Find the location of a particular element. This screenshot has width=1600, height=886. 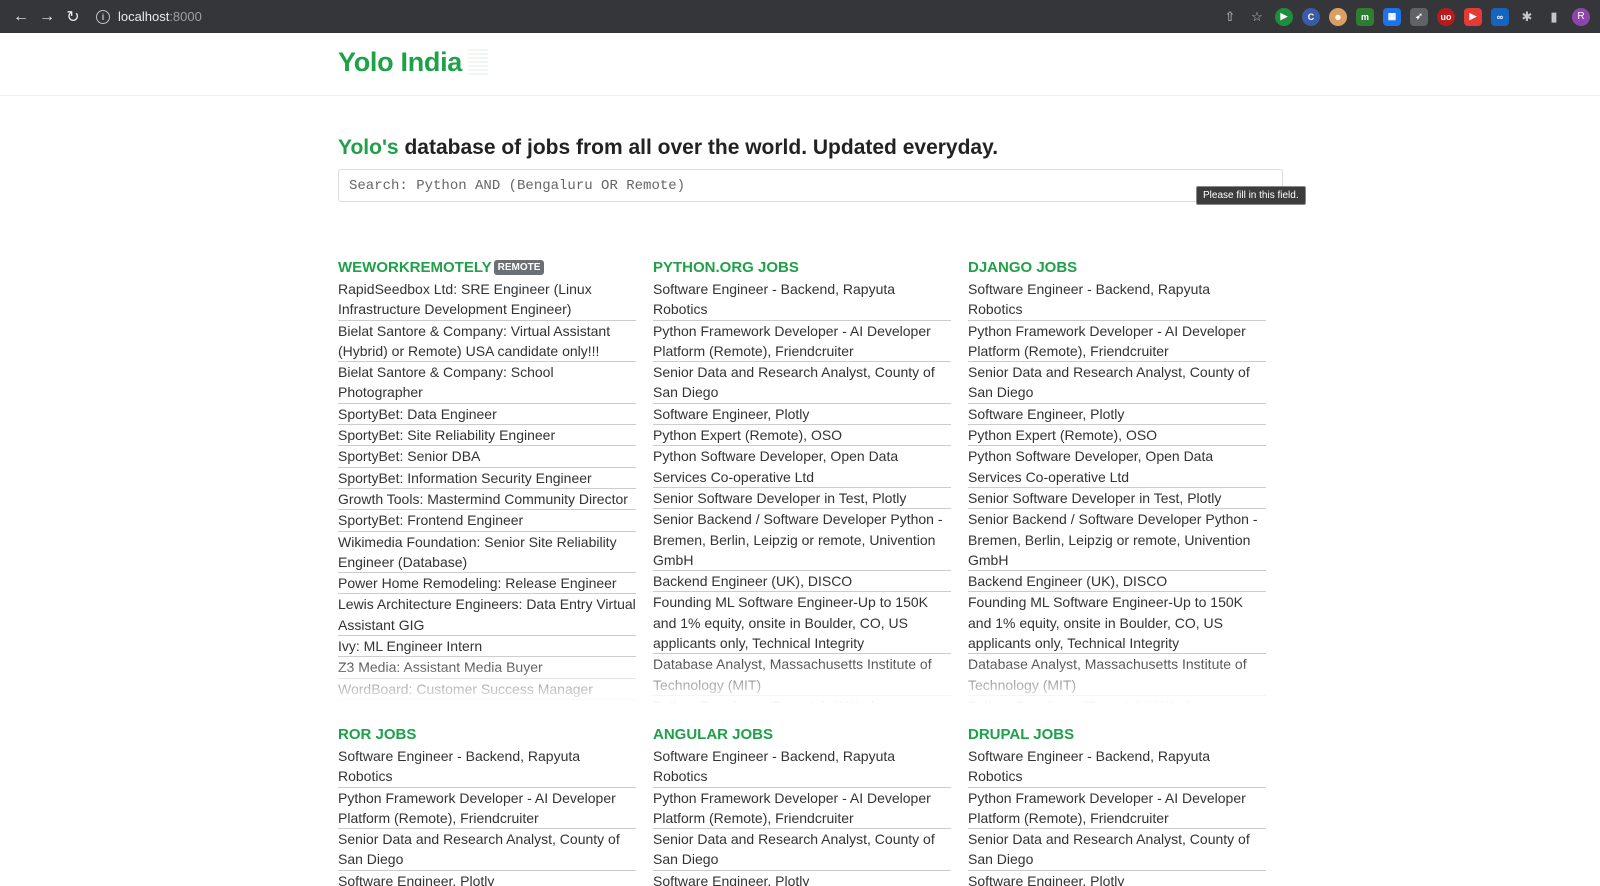

job-list-item: Z3 Media: Assistant Media Buyer is located at coordinates (487, 668).